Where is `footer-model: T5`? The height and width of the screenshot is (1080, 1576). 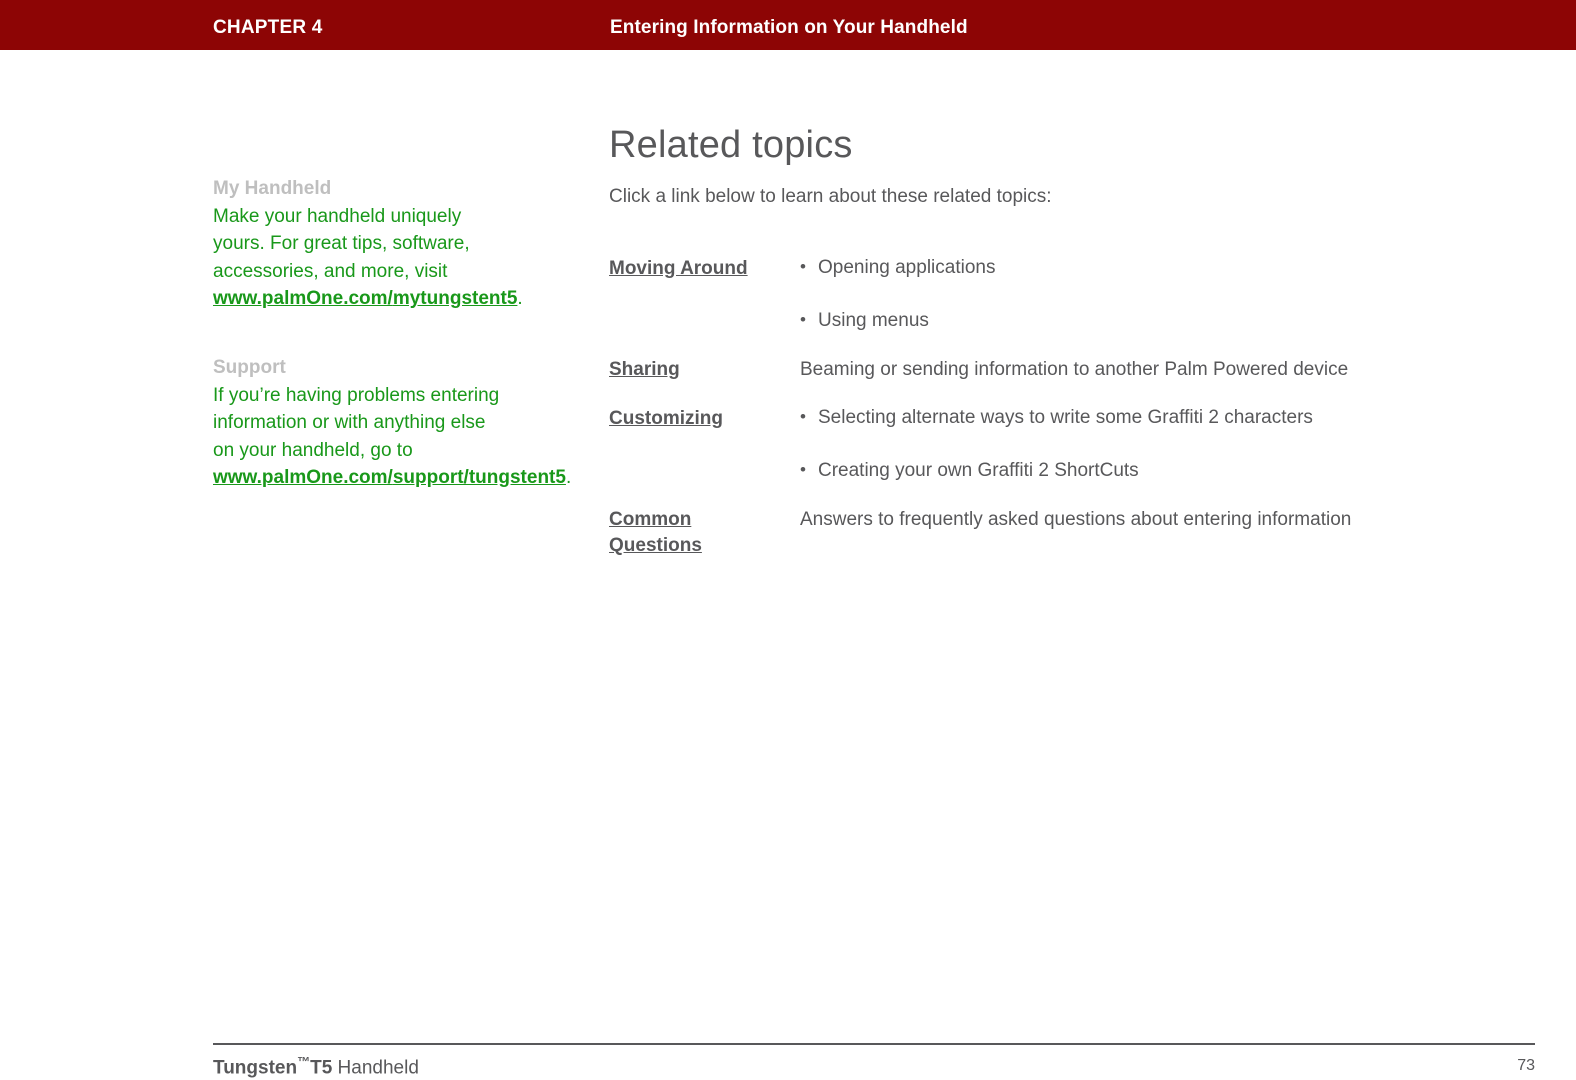 footer-model: T5 is located at coordinates (321, 1068).